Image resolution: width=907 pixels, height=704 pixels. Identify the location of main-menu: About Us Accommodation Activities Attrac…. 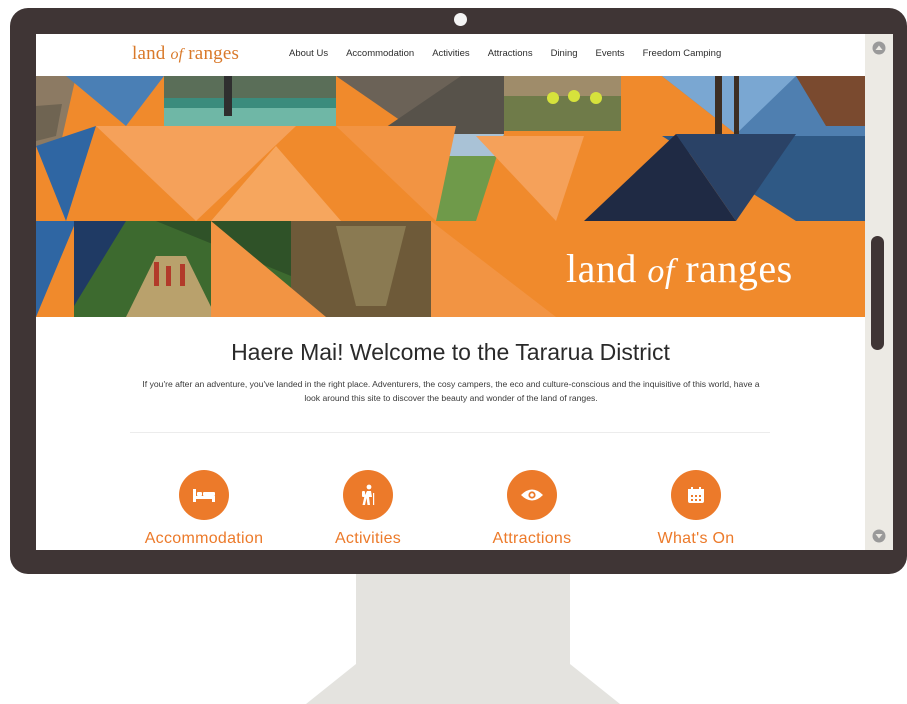
(514, 53).